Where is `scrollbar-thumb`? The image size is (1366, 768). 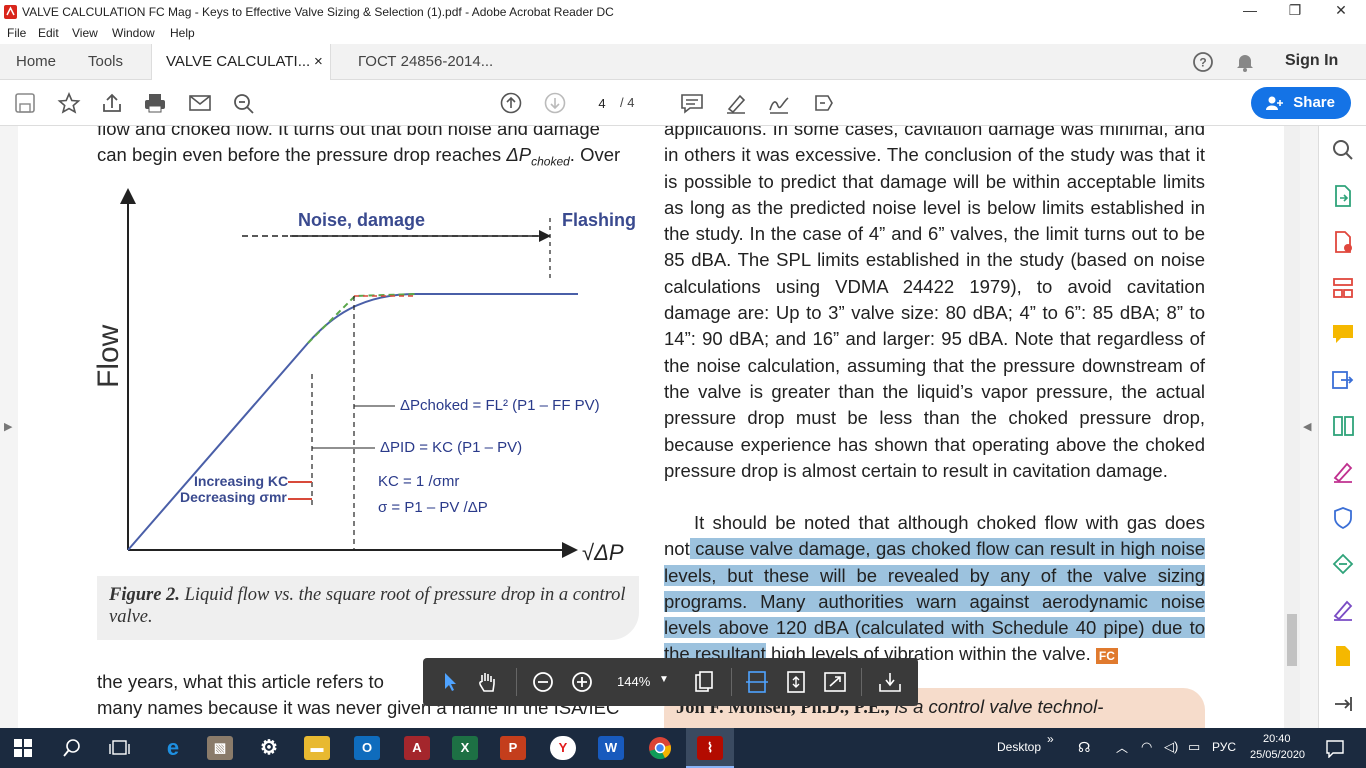 scrollbar-thumb is located at coordinates (1292, 640).